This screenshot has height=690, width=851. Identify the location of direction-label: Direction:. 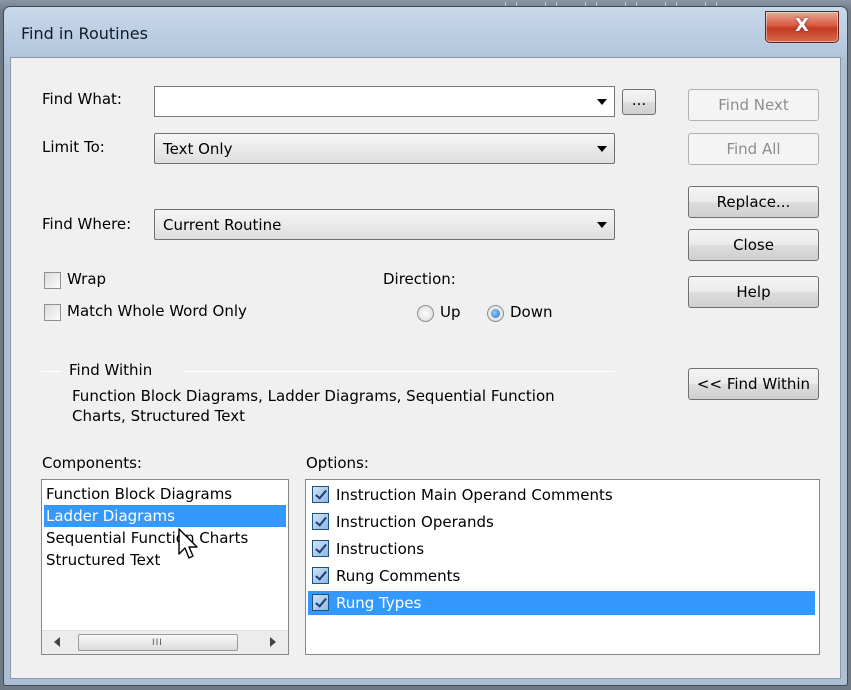
(419, 279).